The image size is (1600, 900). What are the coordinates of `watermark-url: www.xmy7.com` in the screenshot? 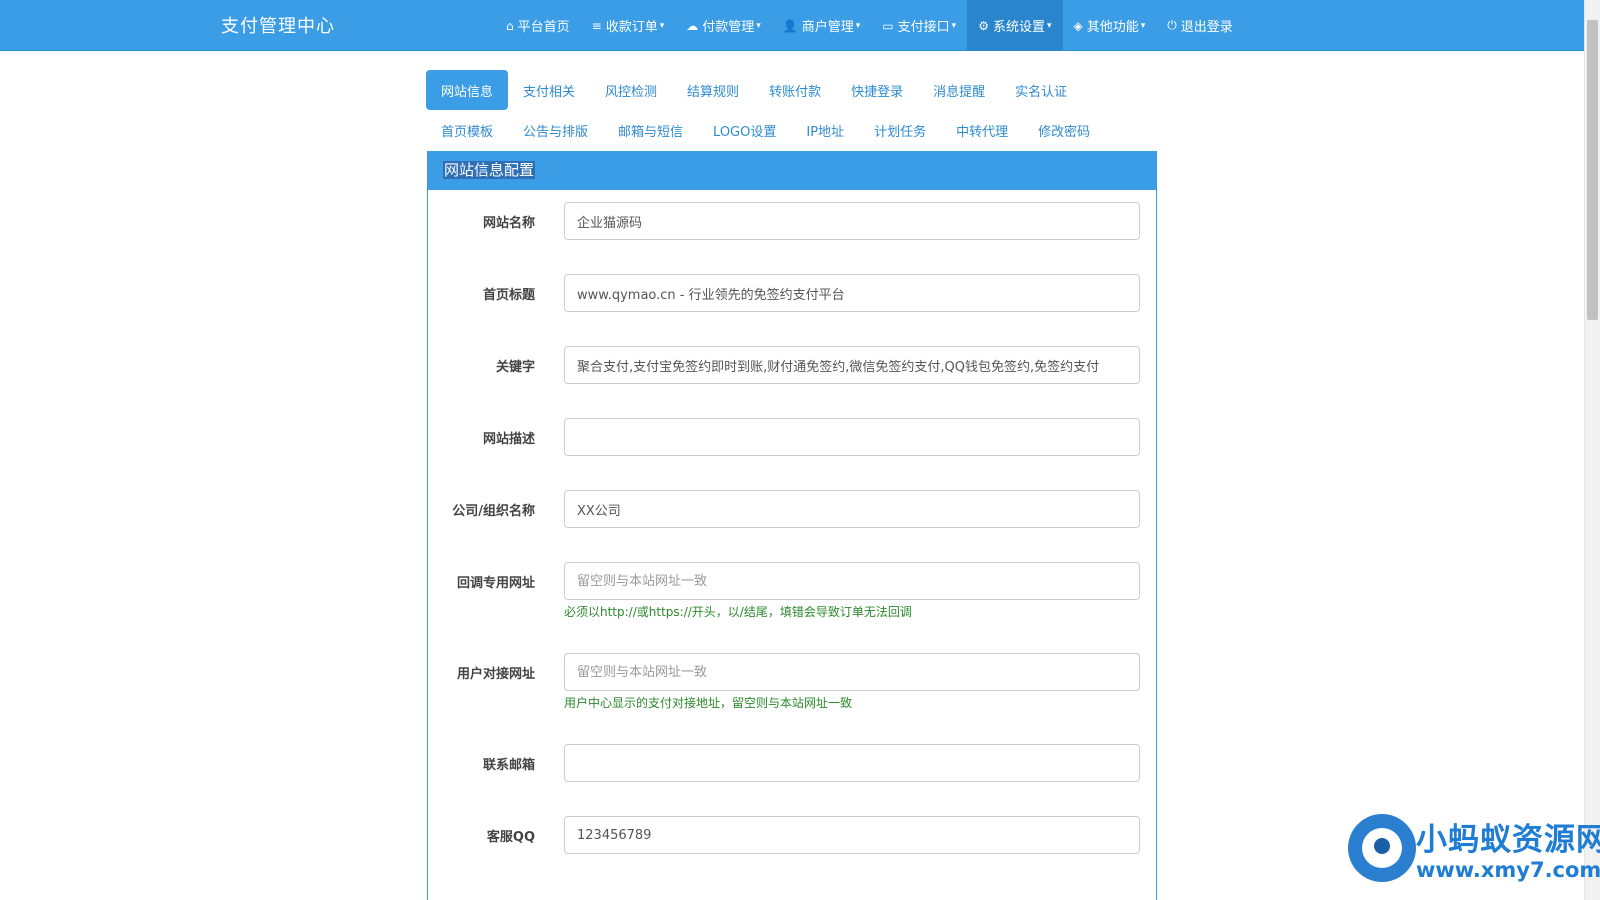 It's located at (1508, 870).